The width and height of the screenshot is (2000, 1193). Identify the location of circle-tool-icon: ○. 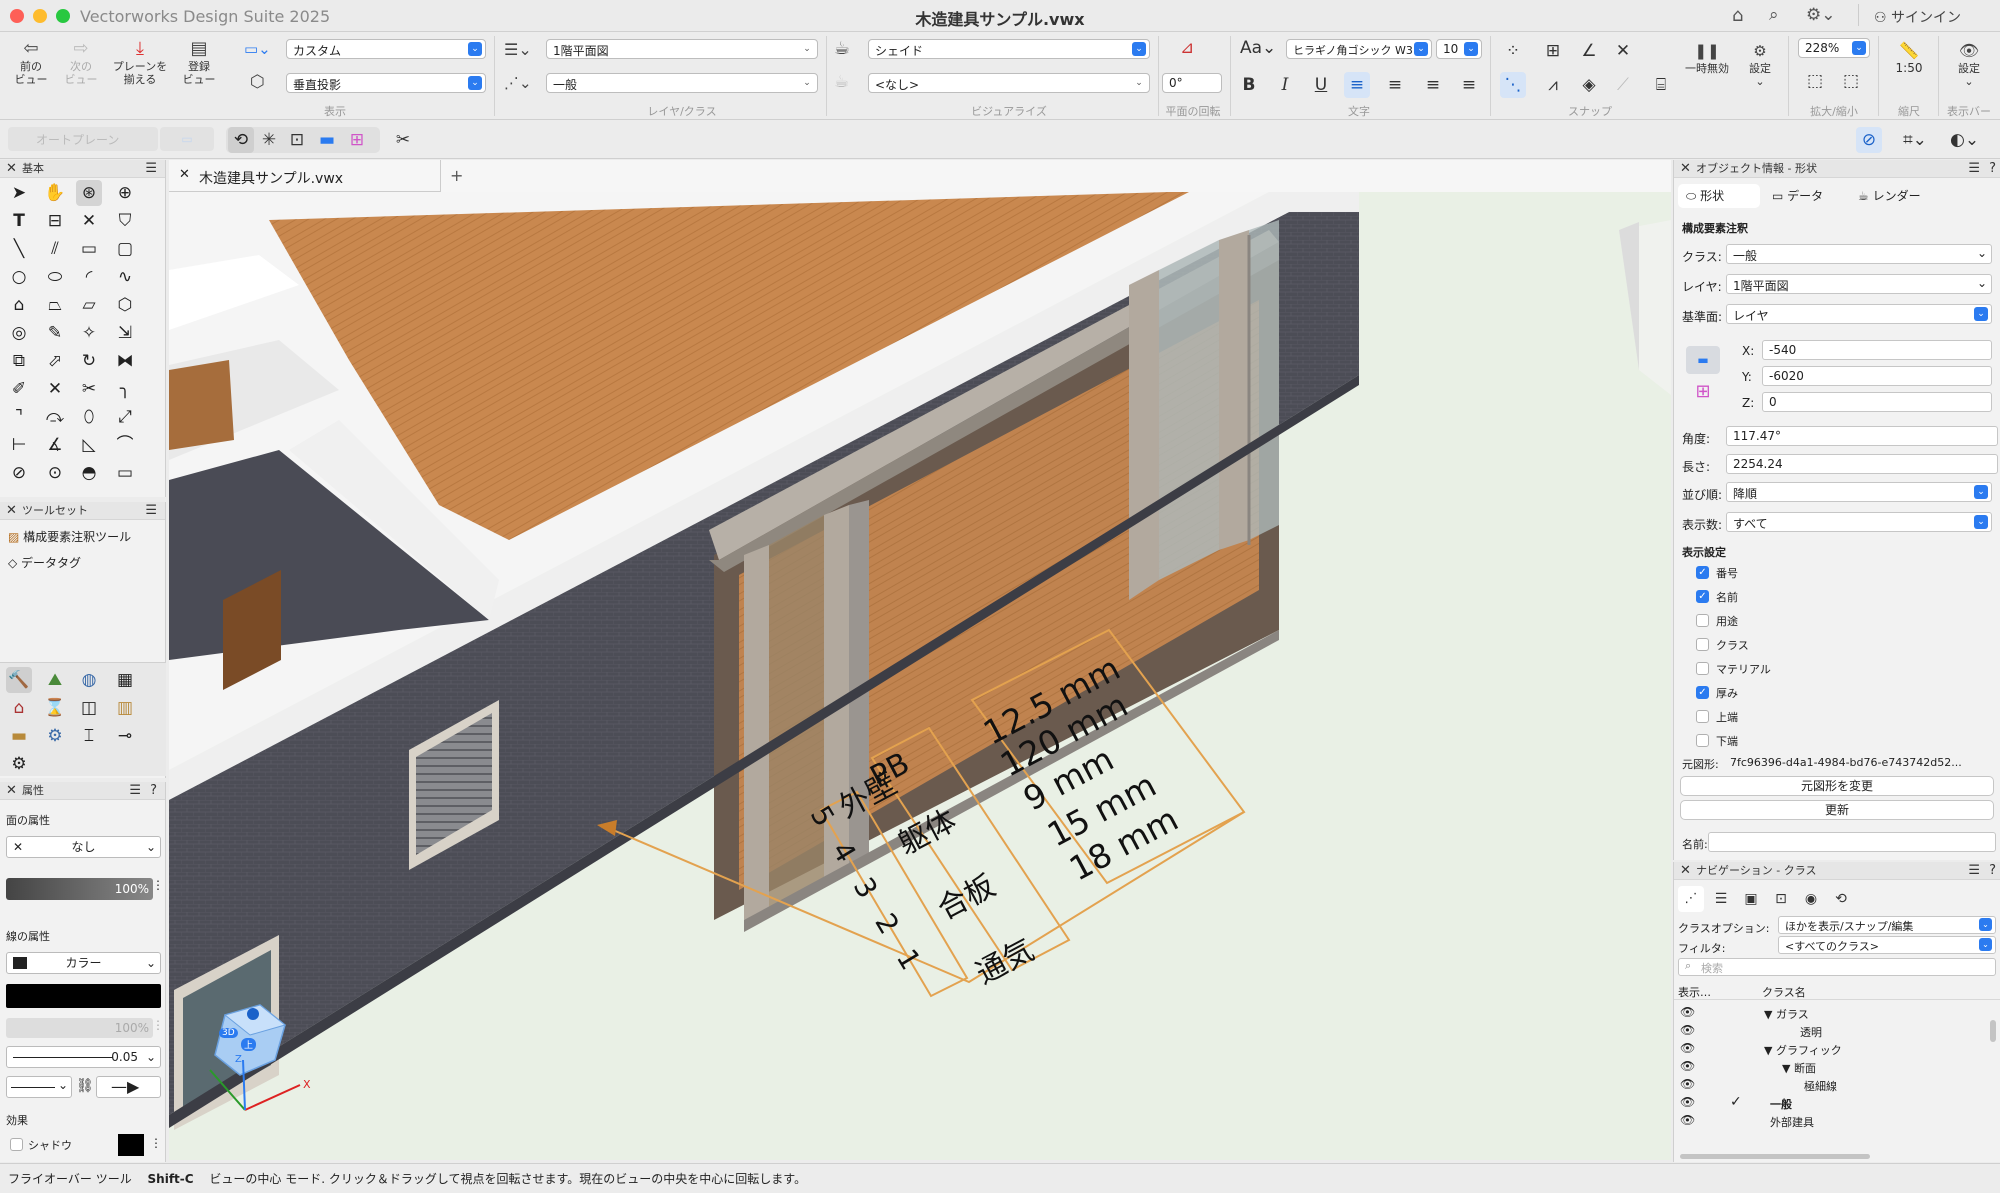
(19, 277).